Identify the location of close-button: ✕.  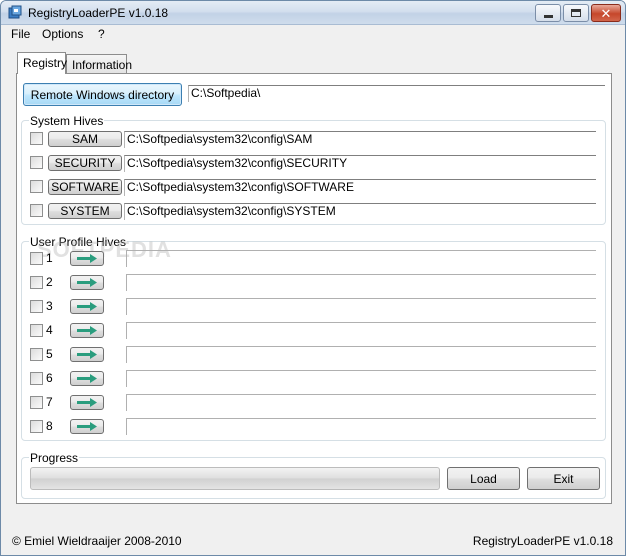
(606, 13).